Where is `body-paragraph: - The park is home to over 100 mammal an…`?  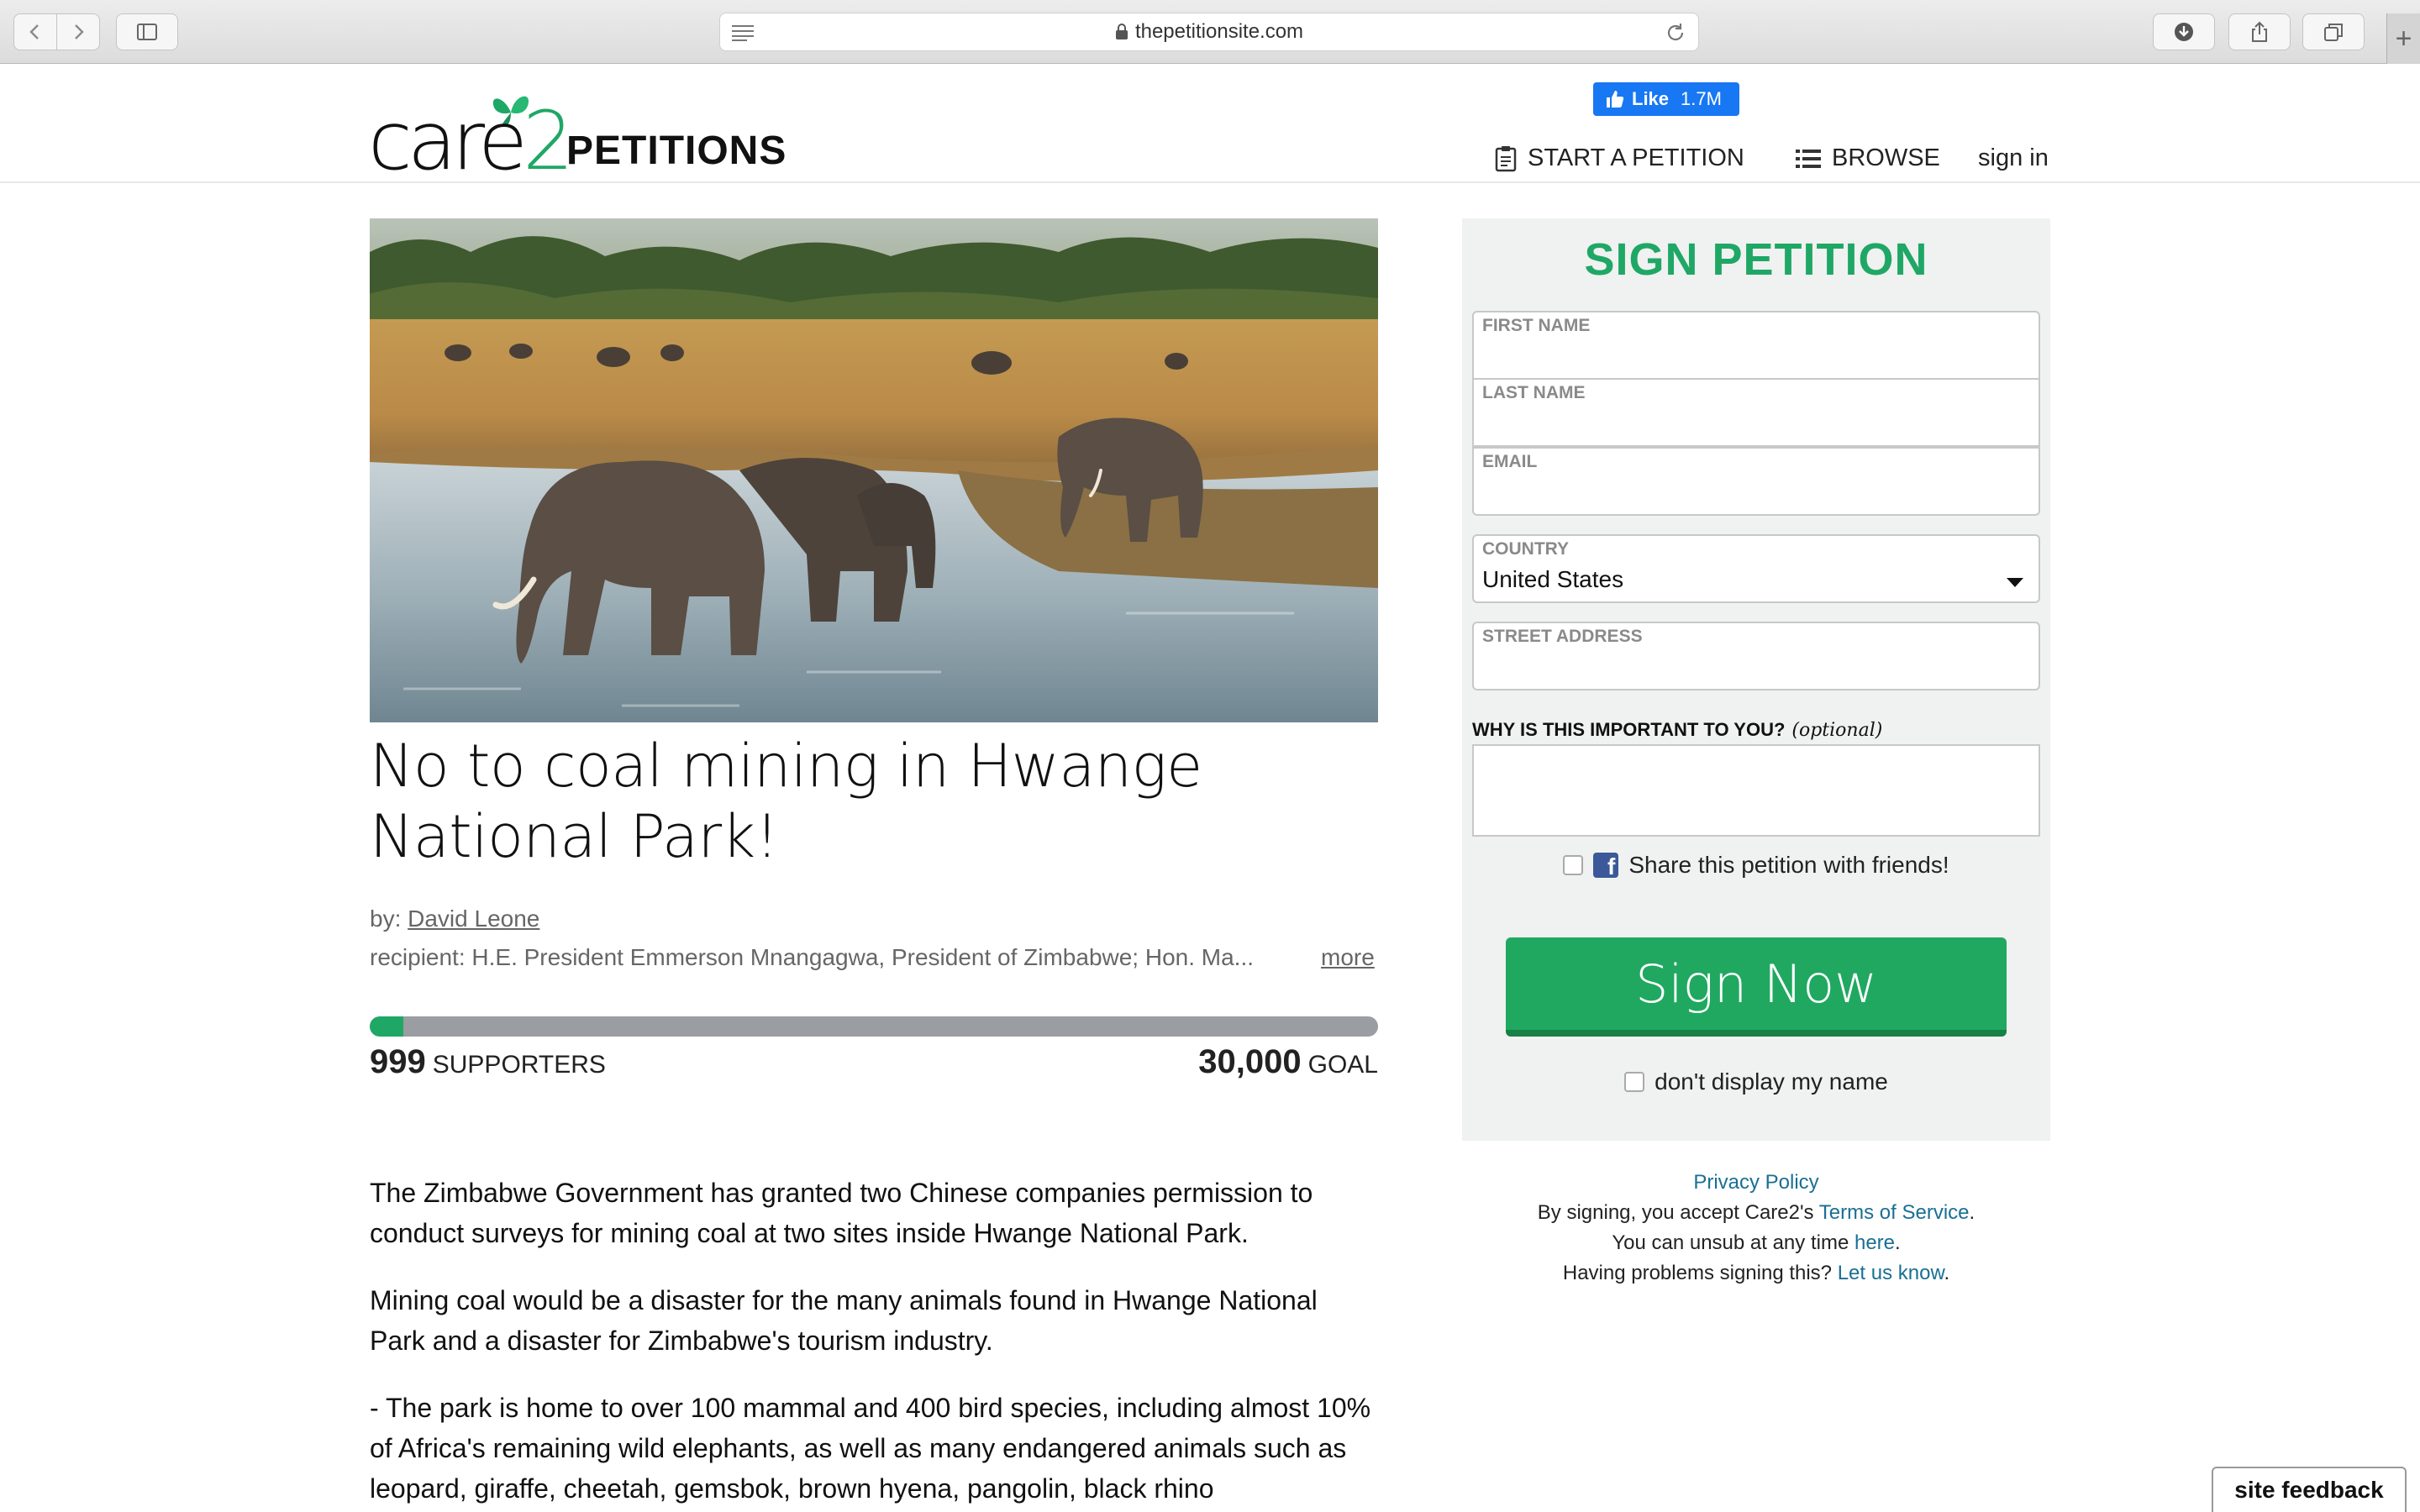 body-paragraph: - The park is home to over 100 mammal an… is located at coordinates (870, 1448).